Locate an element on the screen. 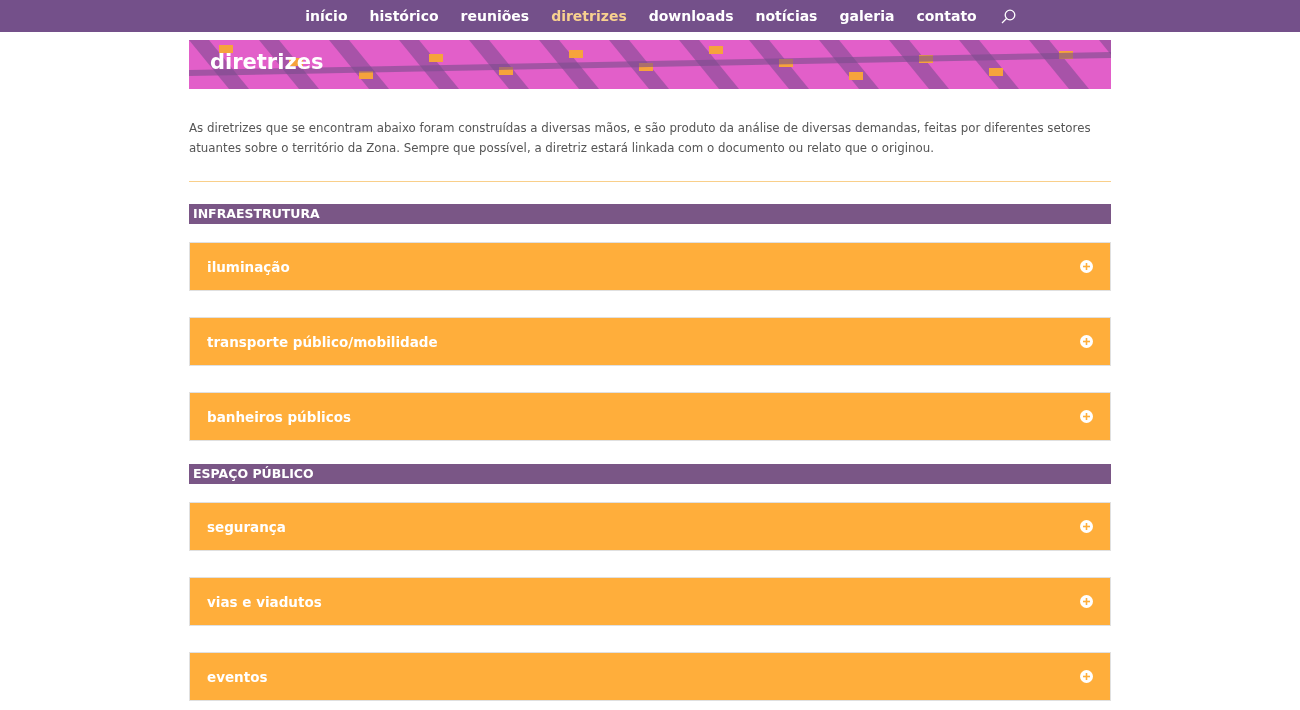 This screenshot has height=710, width=1300. nav-link: início is located at coordinates (326, 16).